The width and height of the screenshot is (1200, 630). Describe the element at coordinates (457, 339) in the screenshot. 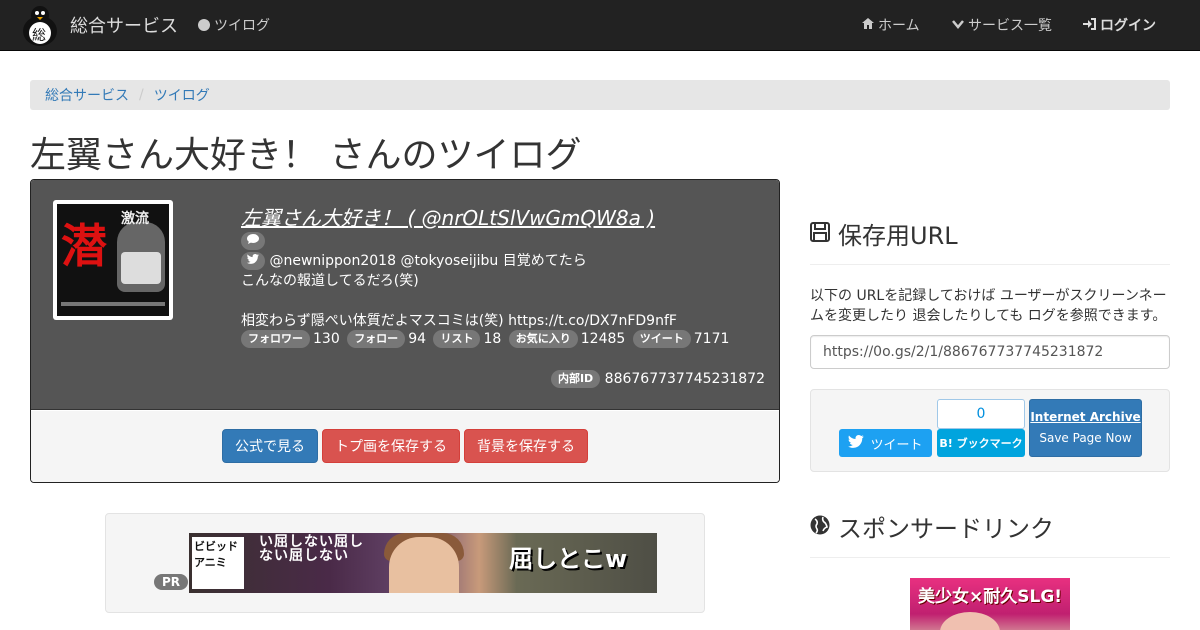

I see `lists-label: リスト` at that location.